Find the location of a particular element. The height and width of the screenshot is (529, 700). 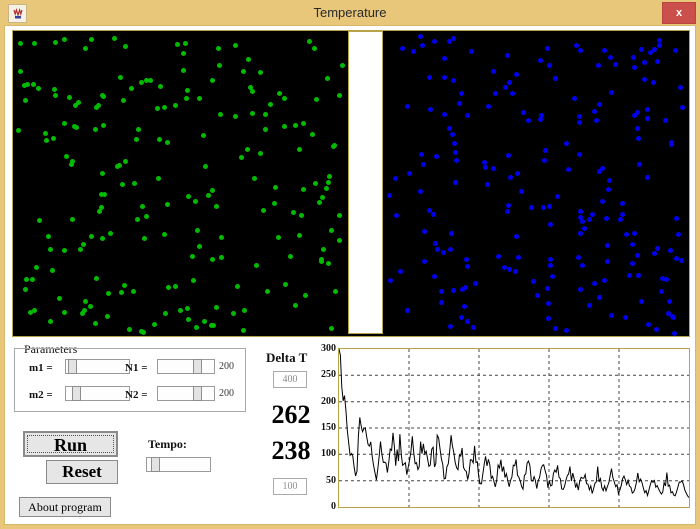

m2-slider-thumb is located at coordinates (76, 393).